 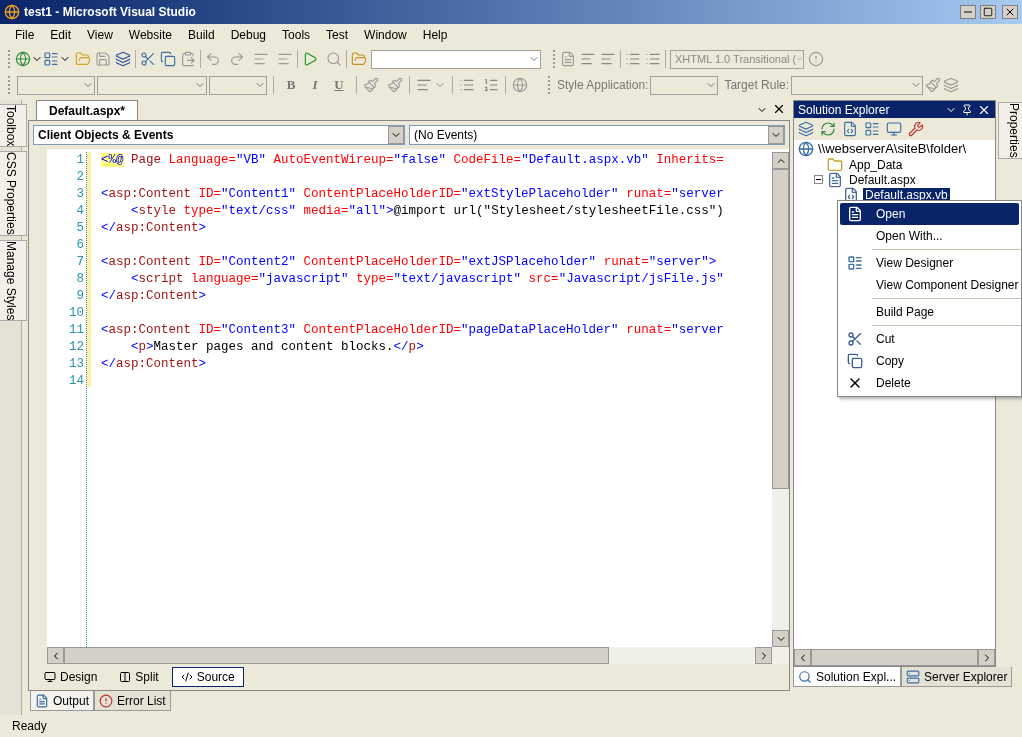 What do you see at coordinates (385, 35) in the screenshot?
I see `menu-item: Window` at bounding box center [385, 35].